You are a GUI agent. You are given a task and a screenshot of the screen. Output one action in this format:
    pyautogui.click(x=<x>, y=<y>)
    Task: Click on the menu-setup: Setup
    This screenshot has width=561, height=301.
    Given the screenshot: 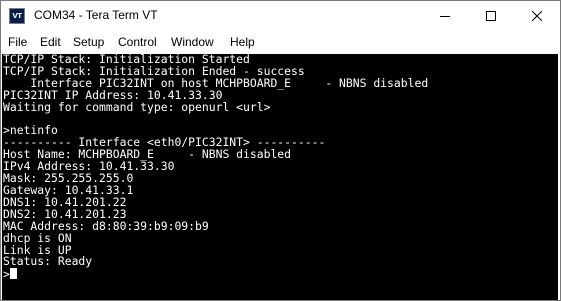 What is the action you would take?
    pyautogui.click(x=88, y=42)
    